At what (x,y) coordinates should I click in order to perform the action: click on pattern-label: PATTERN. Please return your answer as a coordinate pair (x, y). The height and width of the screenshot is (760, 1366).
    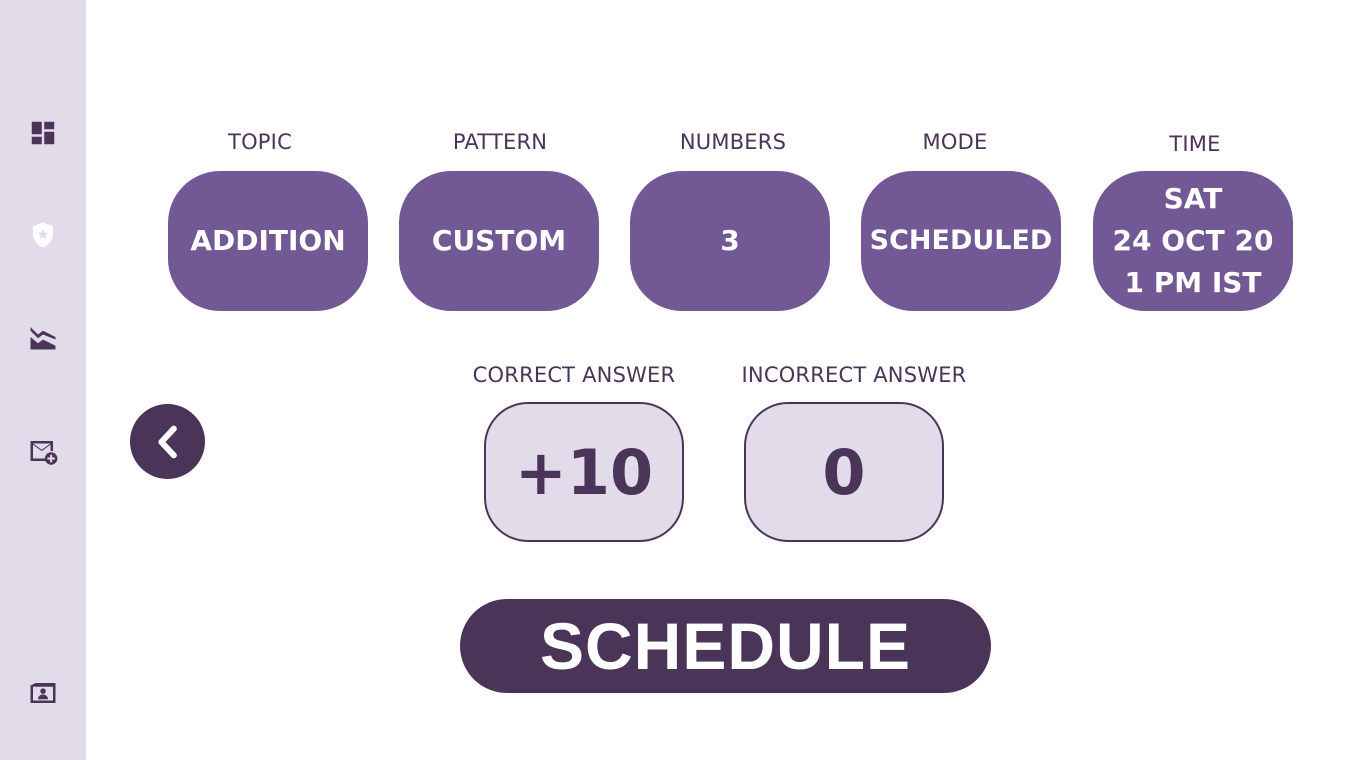
    Looking at the image, I should click on (500, 142).